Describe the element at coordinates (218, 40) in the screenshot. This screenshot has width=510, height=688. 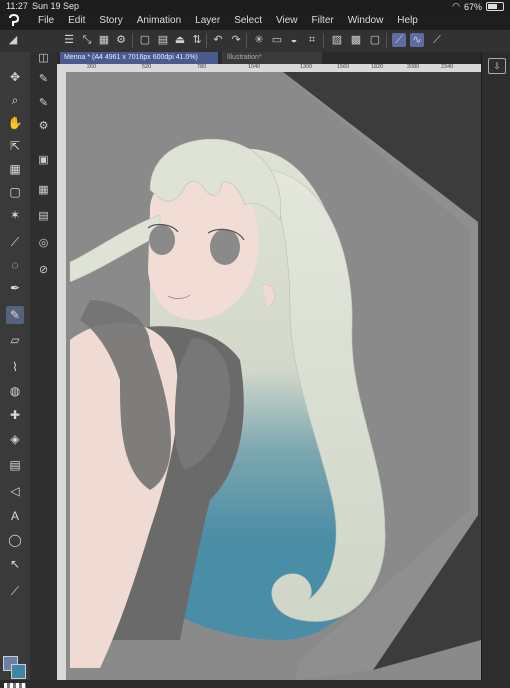
I see `undo-icon: ↶` at that location.